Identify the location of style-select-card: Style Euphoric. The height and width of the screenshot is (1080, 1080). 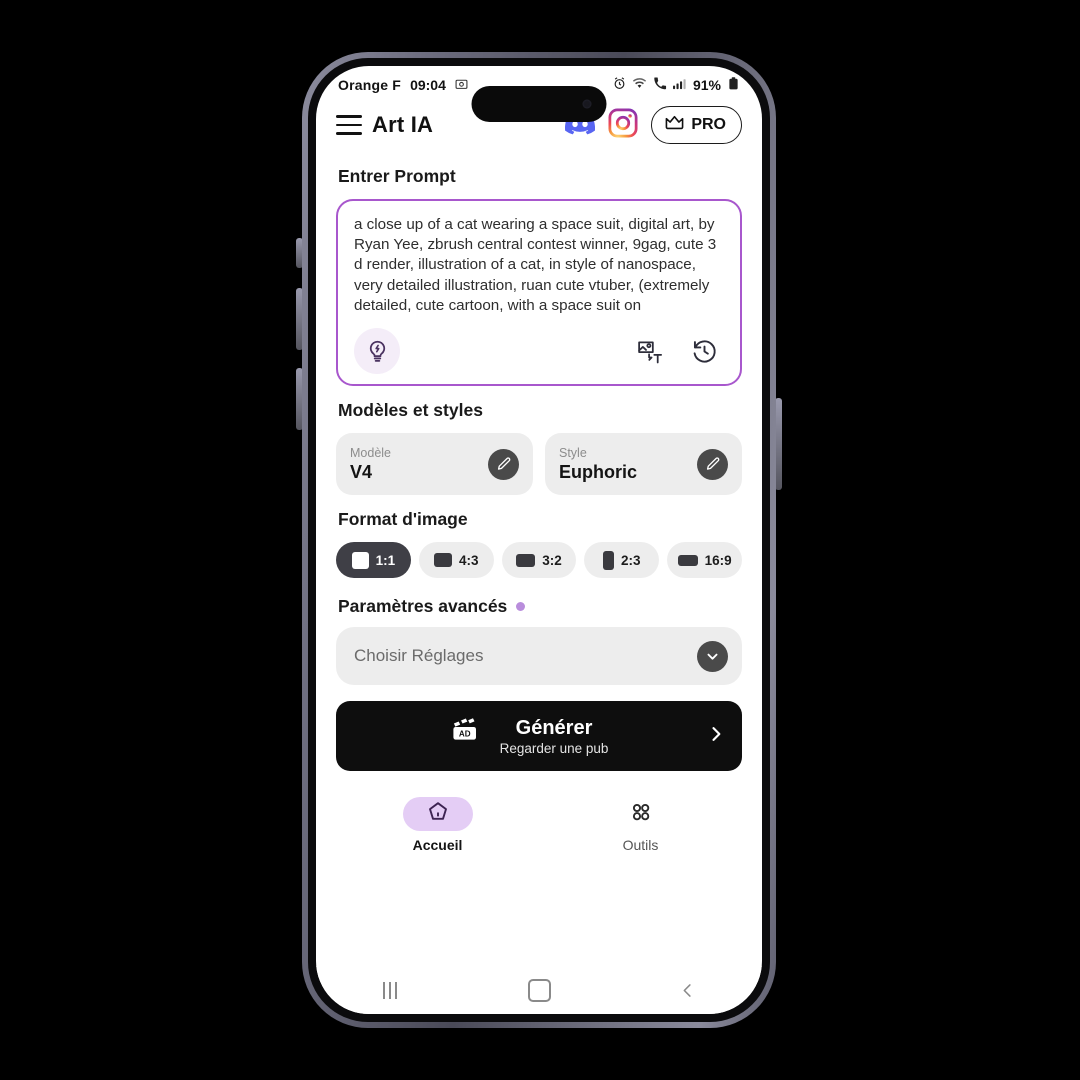
(643, 464).